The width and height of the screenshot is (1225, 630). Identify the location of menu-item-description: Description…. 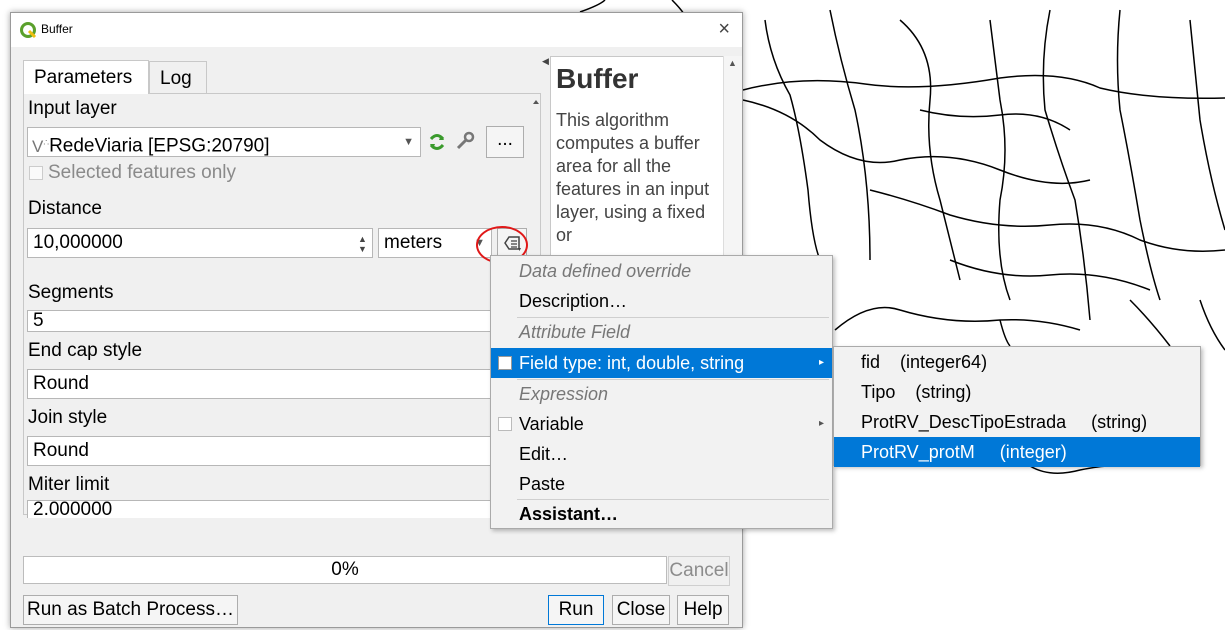
(661, 301).